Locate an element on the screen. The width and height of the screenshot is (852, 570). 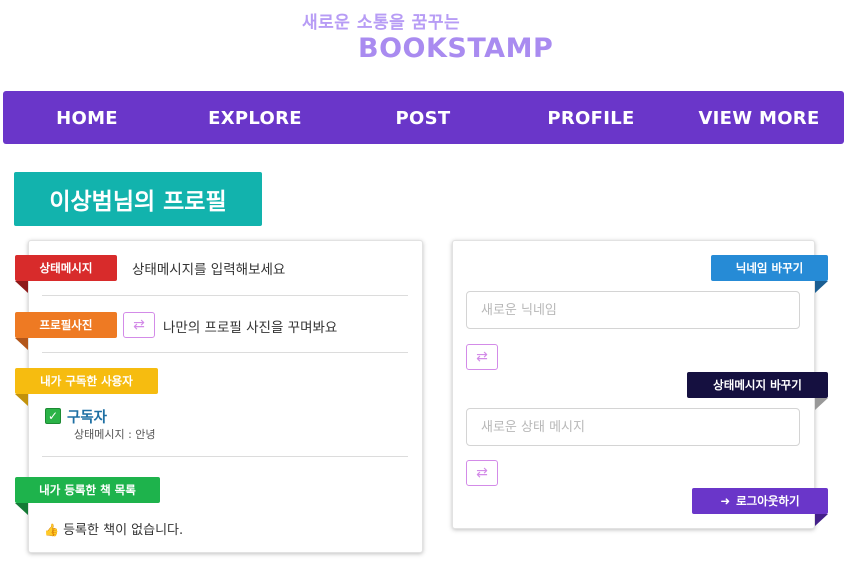
subscribed-user-link: 구독자 is located at coordinates (87, 416).